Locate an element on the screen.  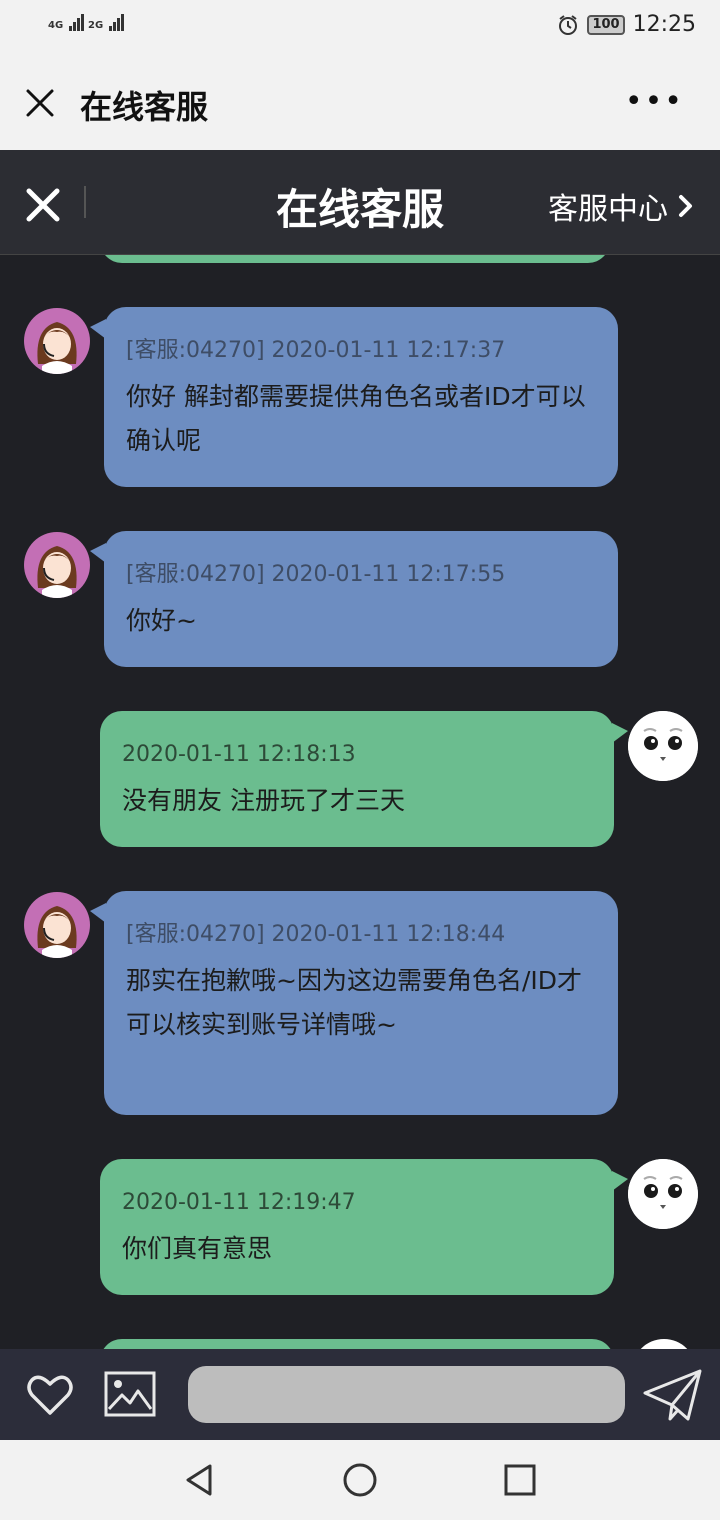
message-text: 那实在抱歉哦~因为这边需要角色名/ID才可以核实到账号详情哦~ is located at coordinates (354, 1002).